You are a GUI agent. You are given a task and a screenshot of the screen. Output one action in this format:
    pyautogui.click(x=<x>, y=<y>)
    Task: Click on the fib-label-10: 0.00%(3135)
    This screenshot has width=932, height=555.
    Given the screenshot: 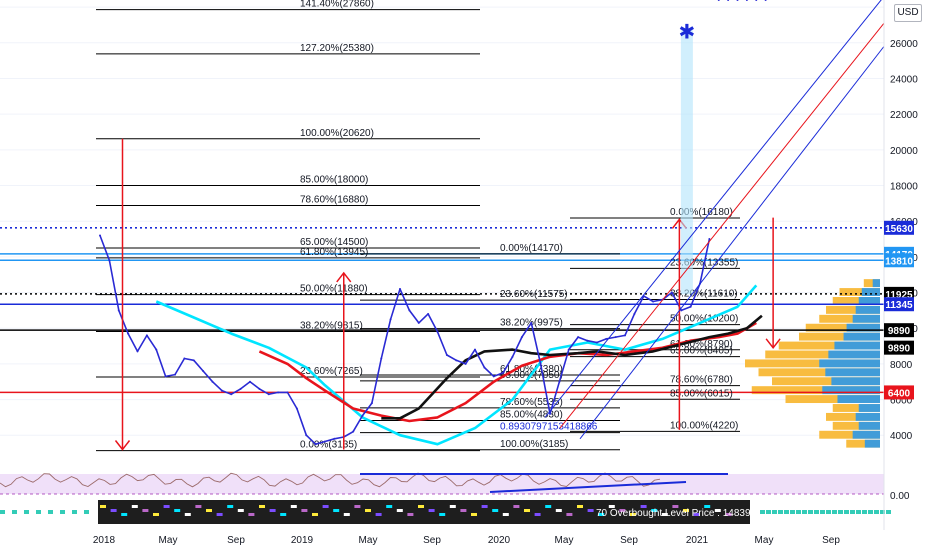 What is the action you would take?
    pyautogui.click(x=328, y=445)
    